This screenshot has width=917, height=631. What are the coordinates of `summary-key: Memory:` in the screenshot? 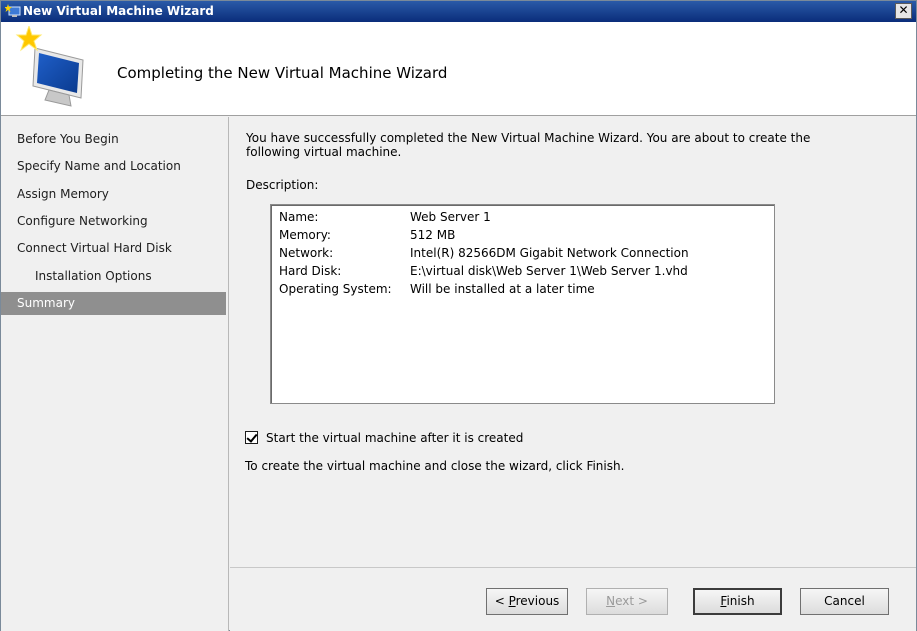 It's located at (305, 235).